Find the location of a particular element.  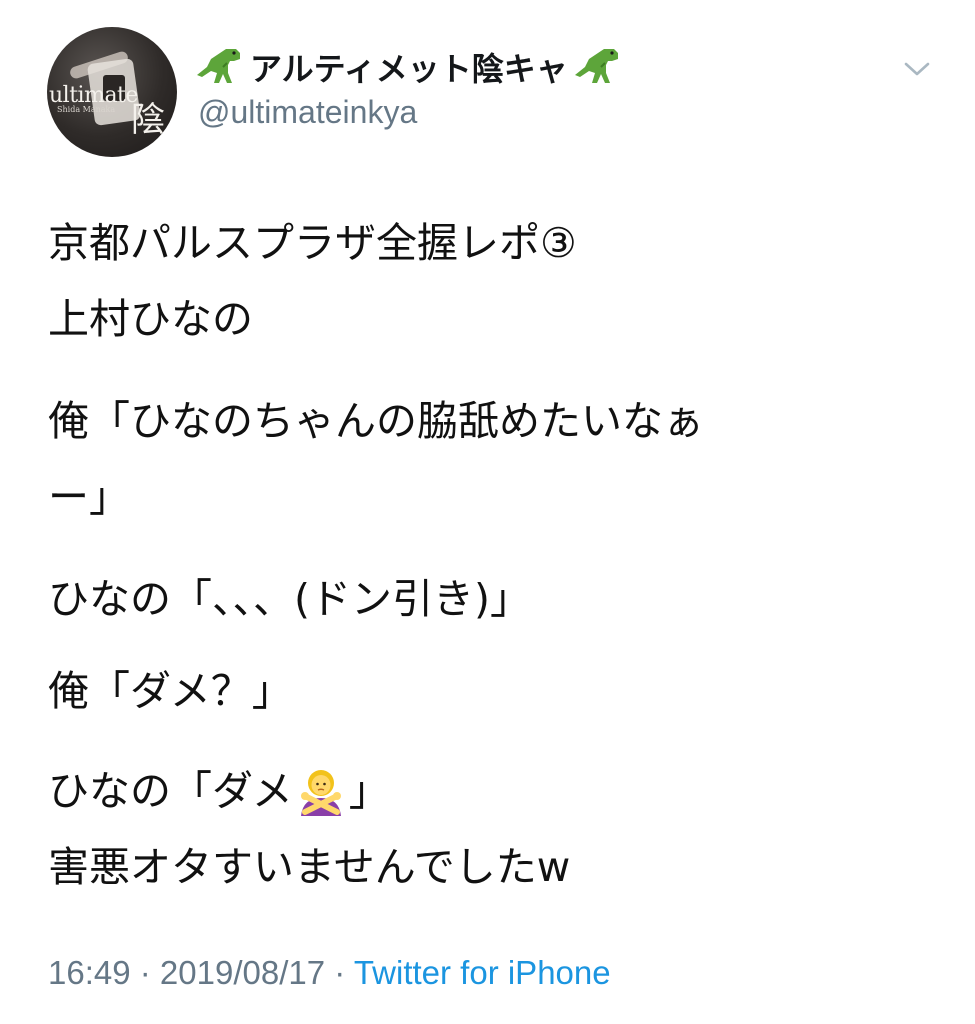

author-name-text: アルティメット陰キャ is located at coordinates (409, 69).